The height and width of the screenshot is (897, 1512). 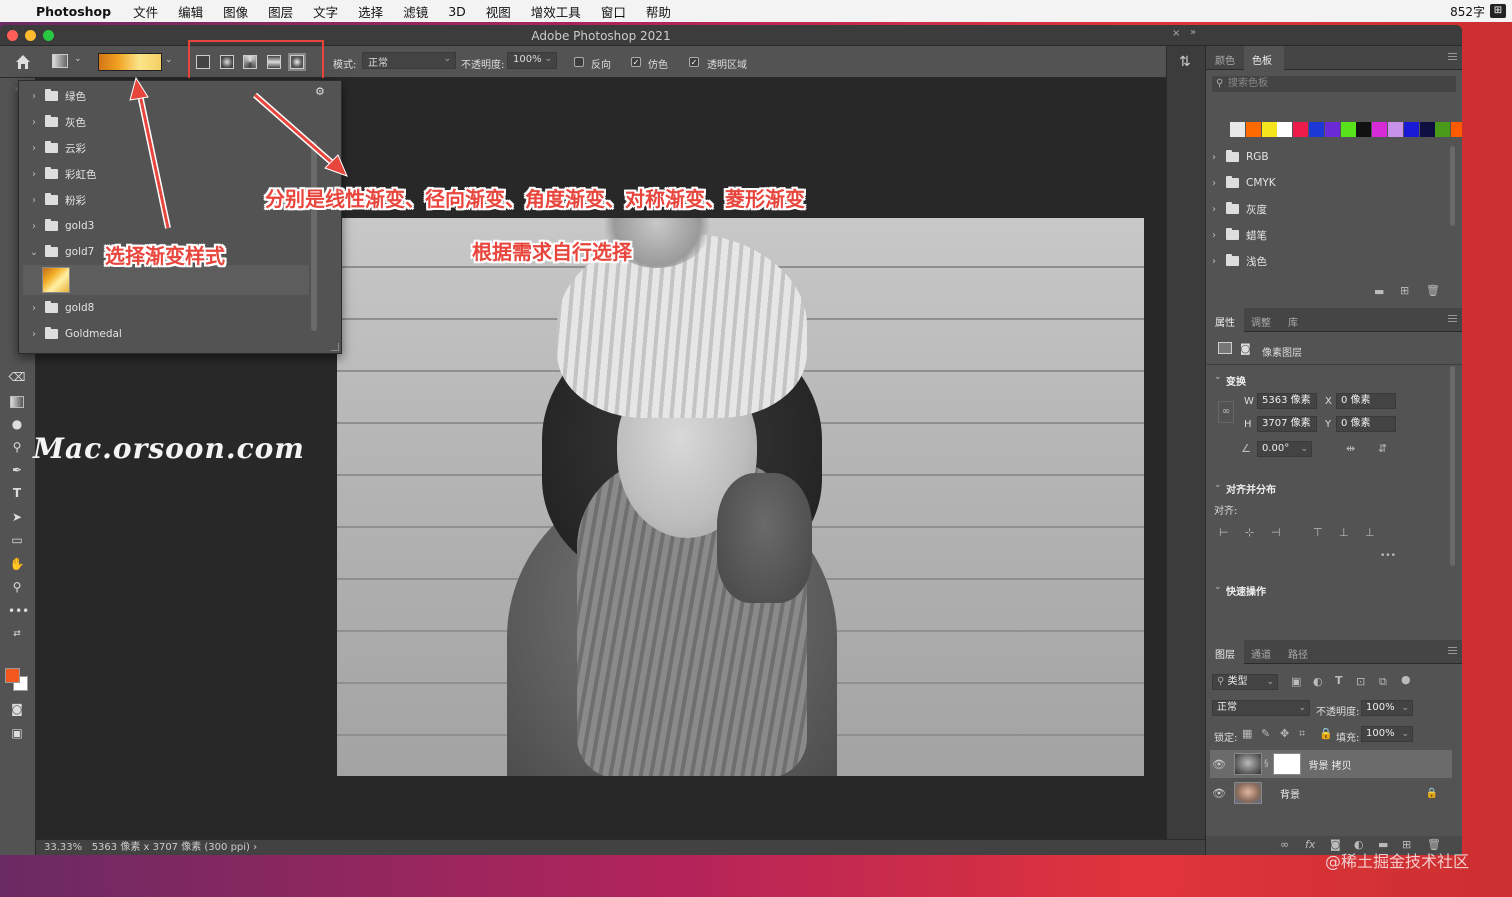 What do you see at coordinates (1284, 733) in the screenshot?
I see `lock-position-icon: ✥` at bounding box center [1284, 733].